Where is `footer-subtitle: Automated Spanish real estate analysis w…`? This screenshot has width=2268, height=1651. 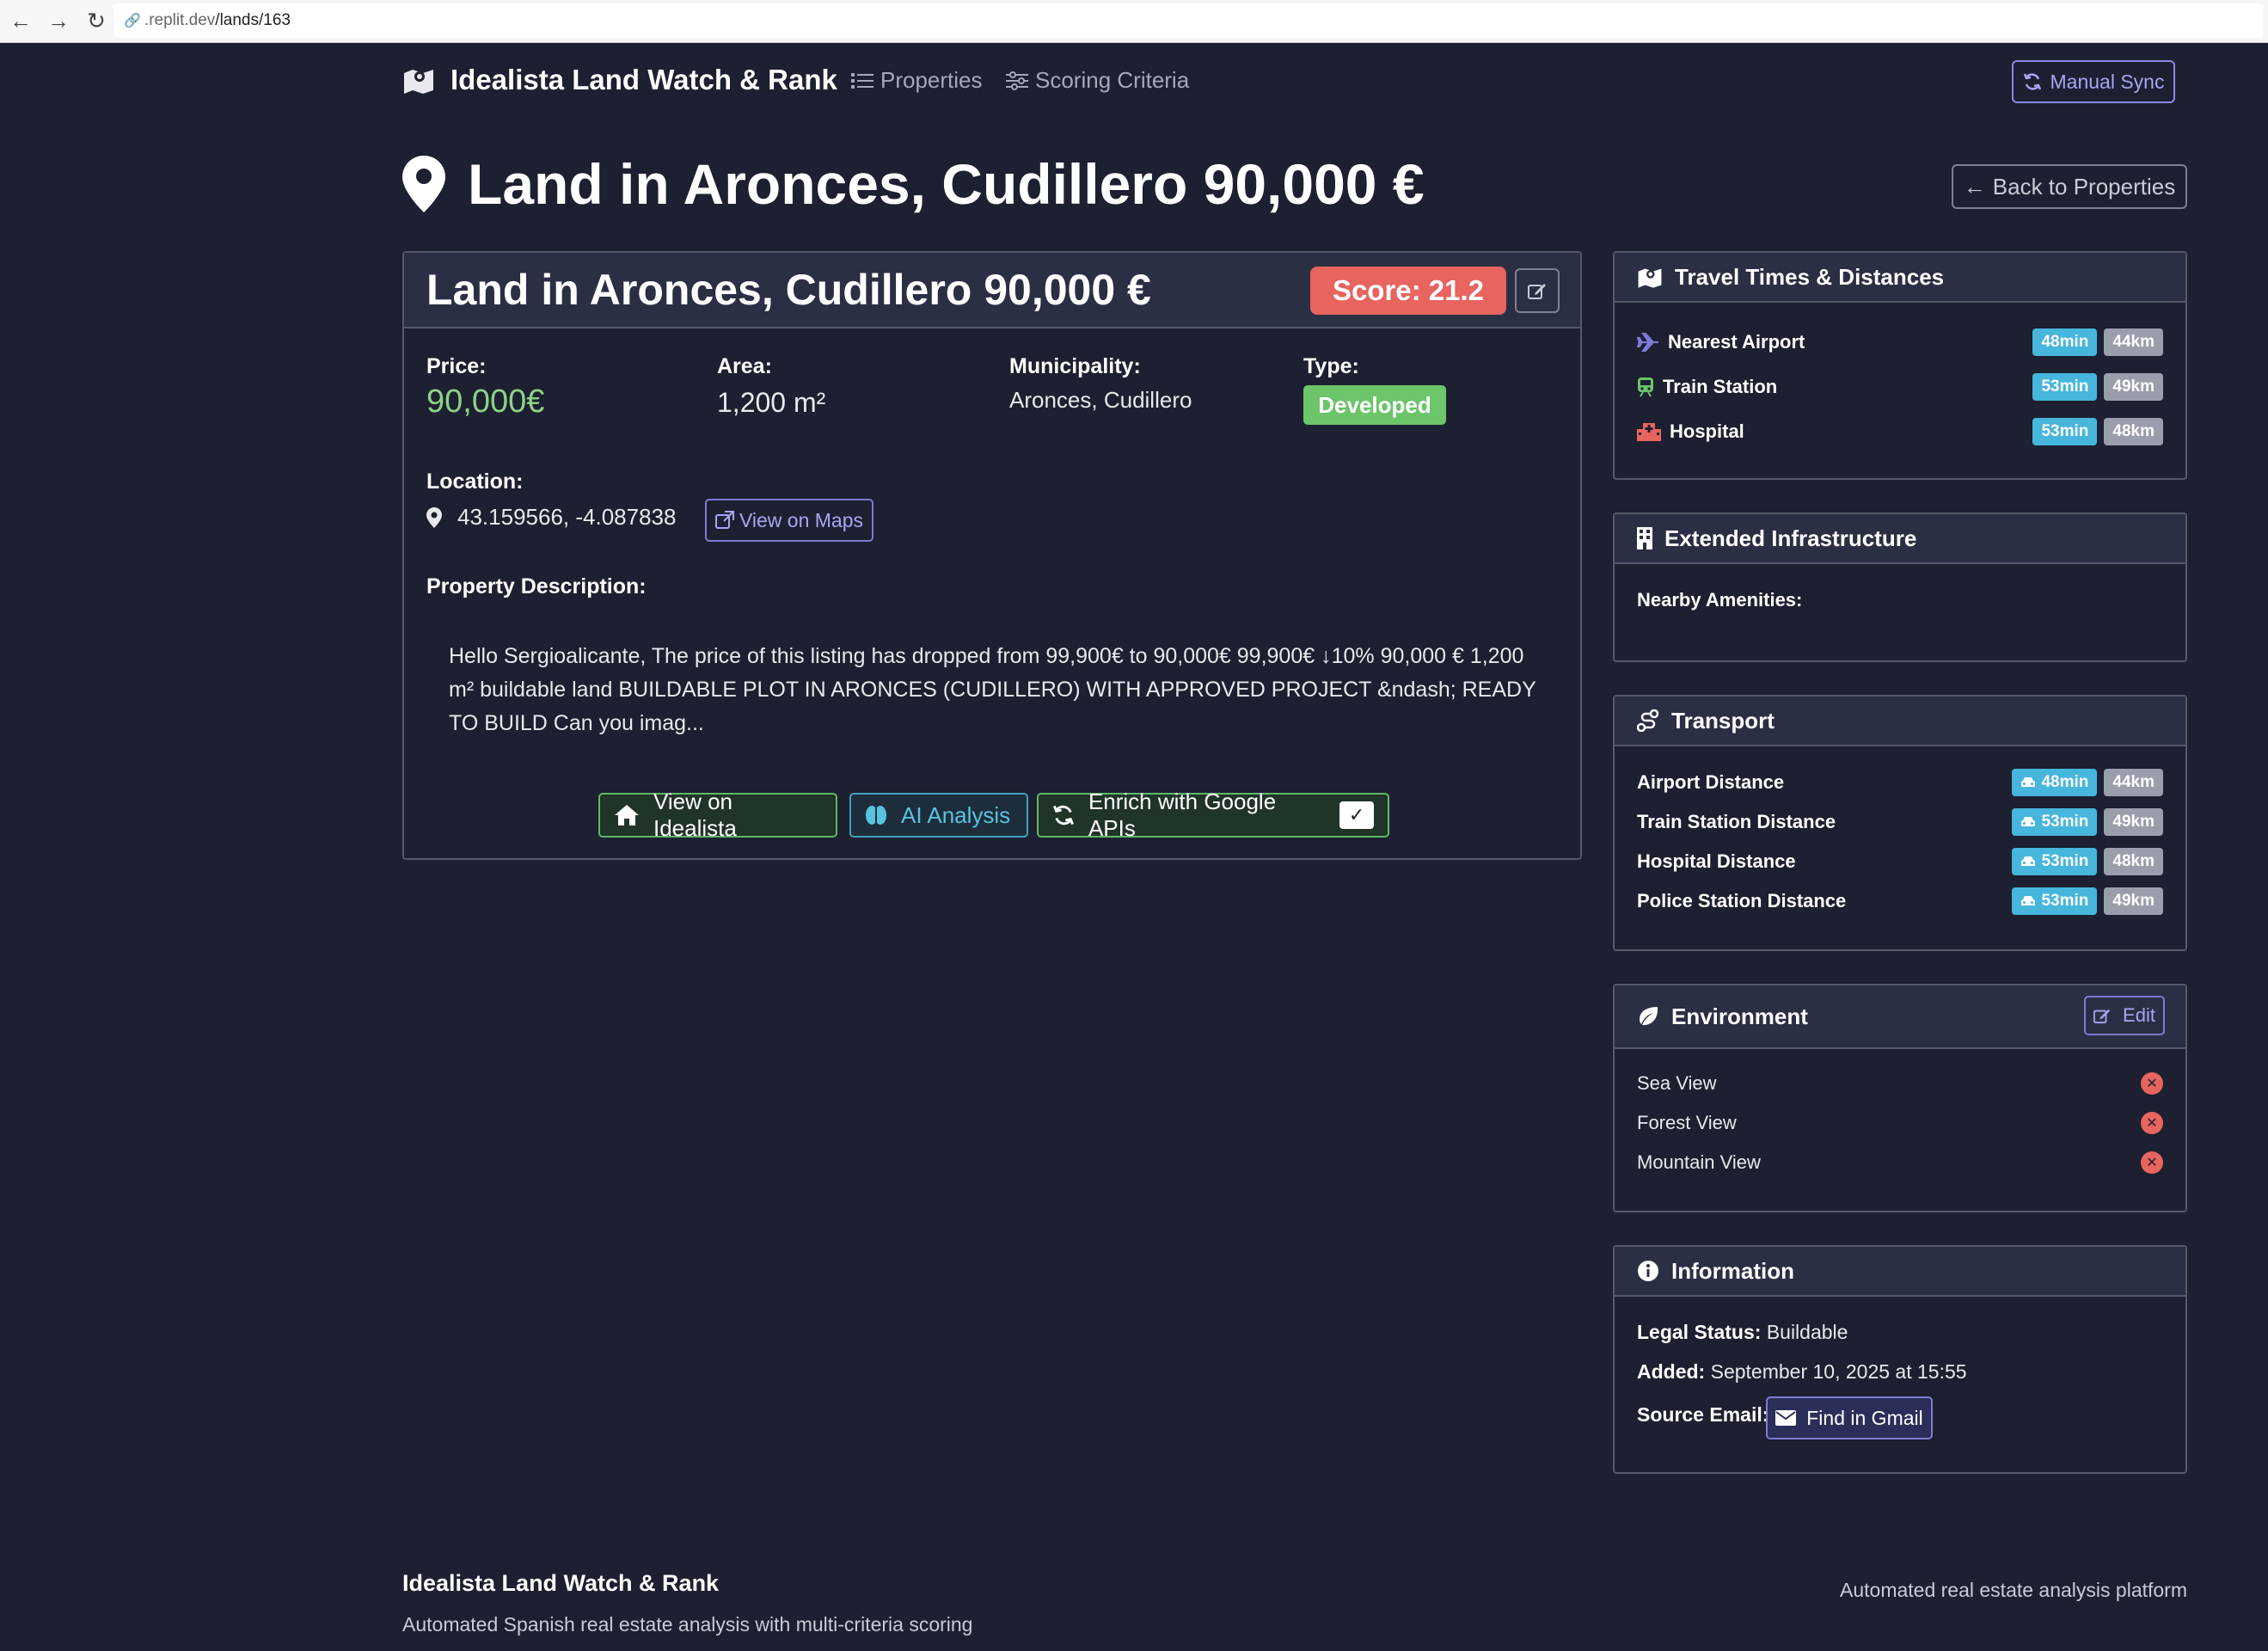
footer-subtitle: Automated Spanish real estate analysis w… is located at coordinates (687, 1624).